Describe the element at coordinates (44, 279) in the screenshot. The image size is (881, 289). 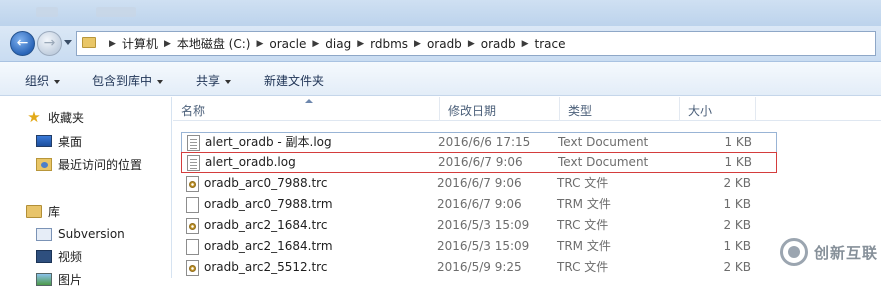
I see `picture-library-icon` at that location.